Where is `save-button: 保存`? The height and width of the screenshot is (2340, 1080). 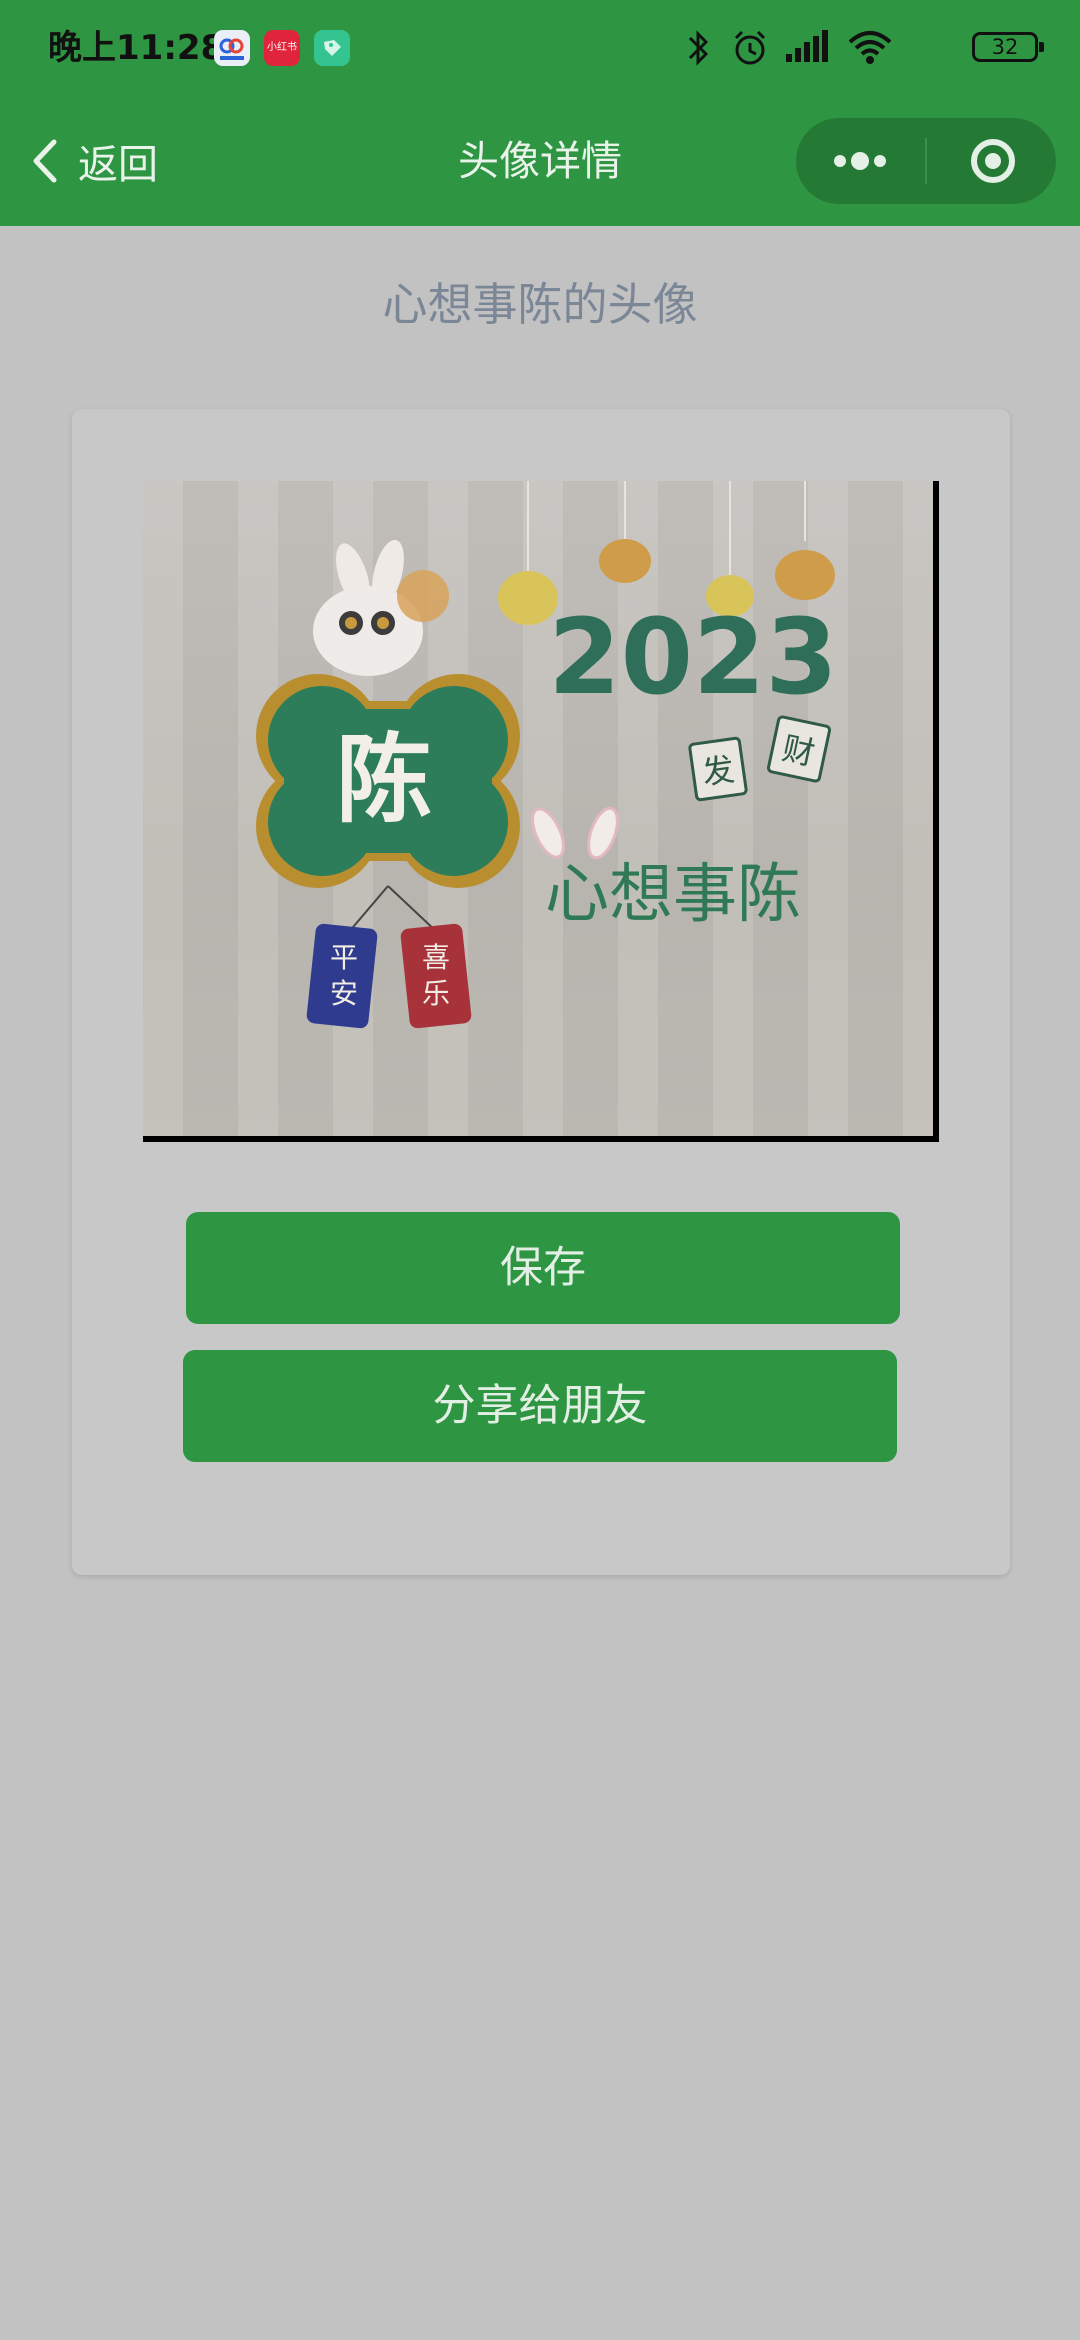
save-button: 保存 is located at coordinates (543, 1268).